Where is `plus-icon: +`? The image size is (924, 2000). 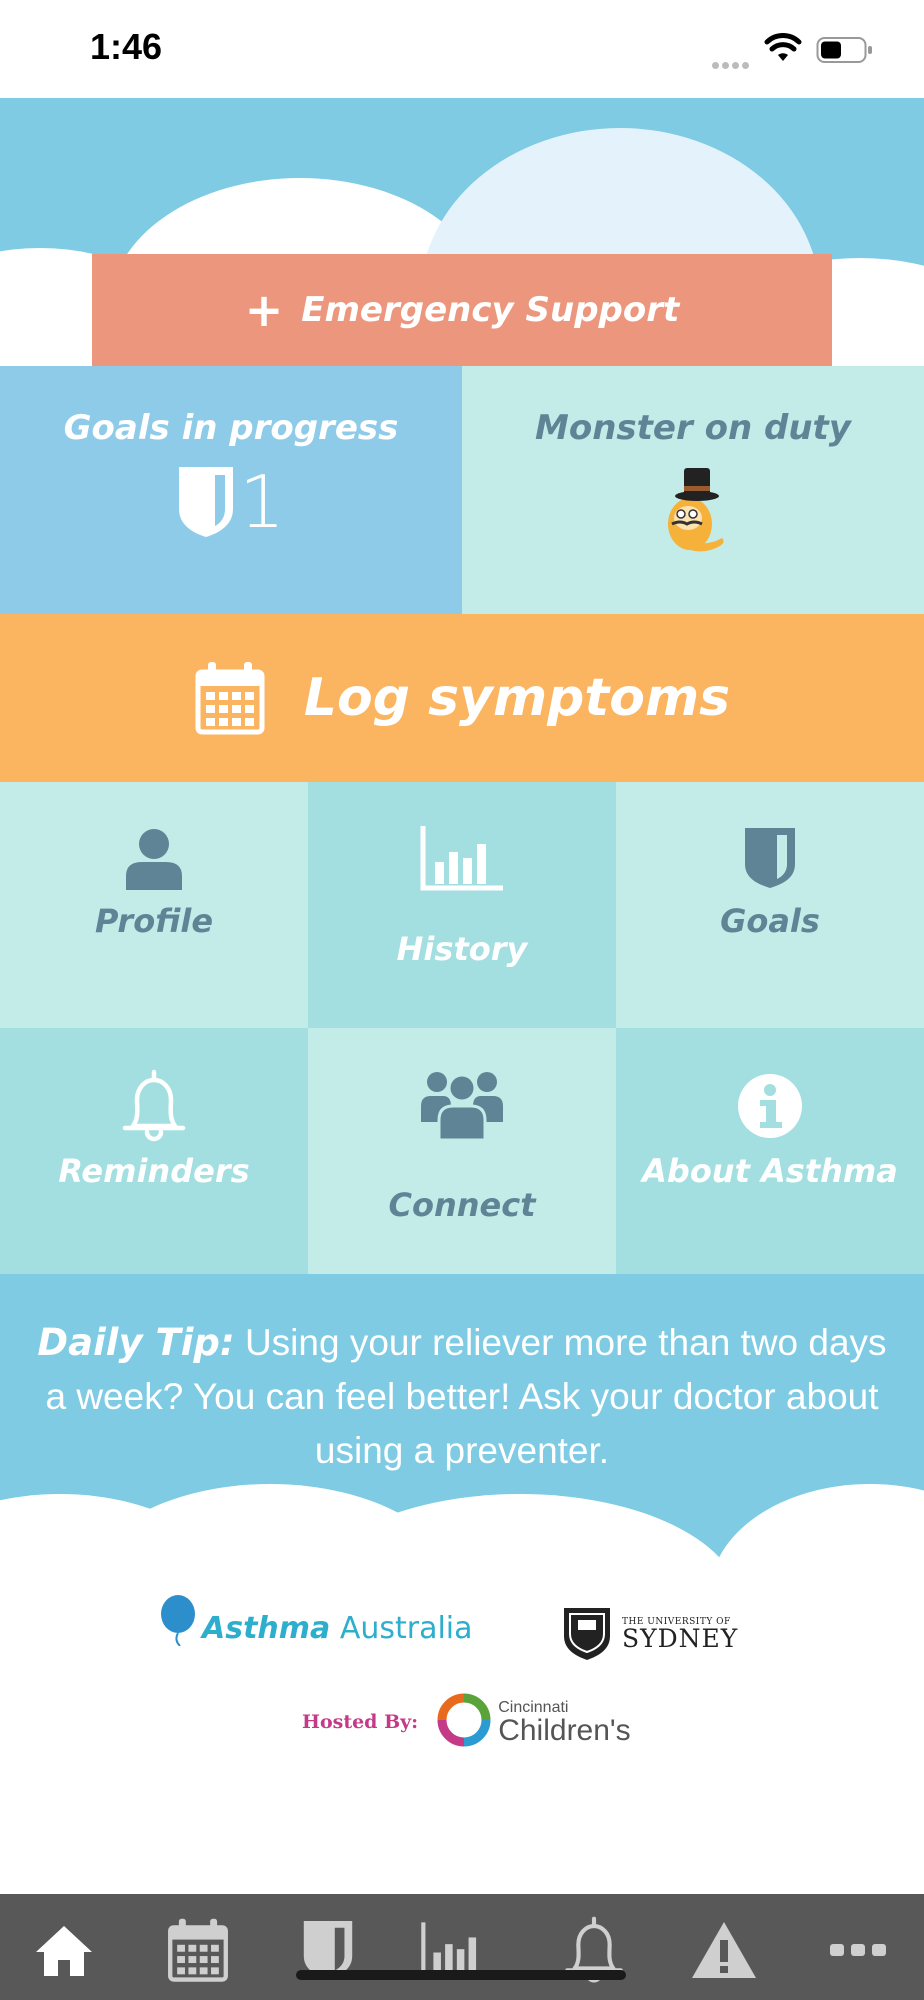
plus-icon: + is located at coordinates (264, 310).